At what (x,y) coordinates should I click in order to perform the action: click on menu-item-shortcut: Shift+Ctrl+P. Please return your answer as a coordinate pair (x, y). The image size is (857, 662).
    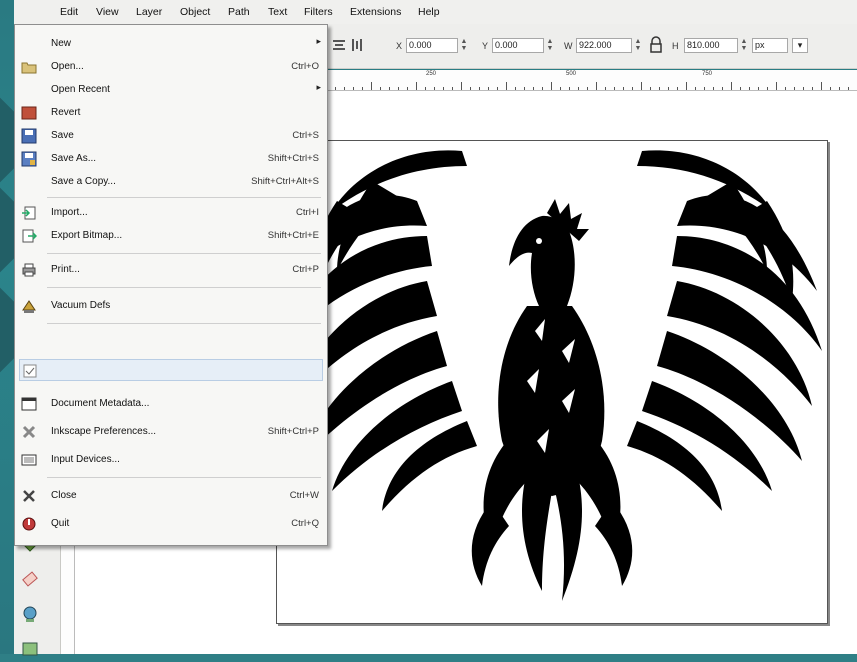
    Looking at the image, I should click on (293, 431).